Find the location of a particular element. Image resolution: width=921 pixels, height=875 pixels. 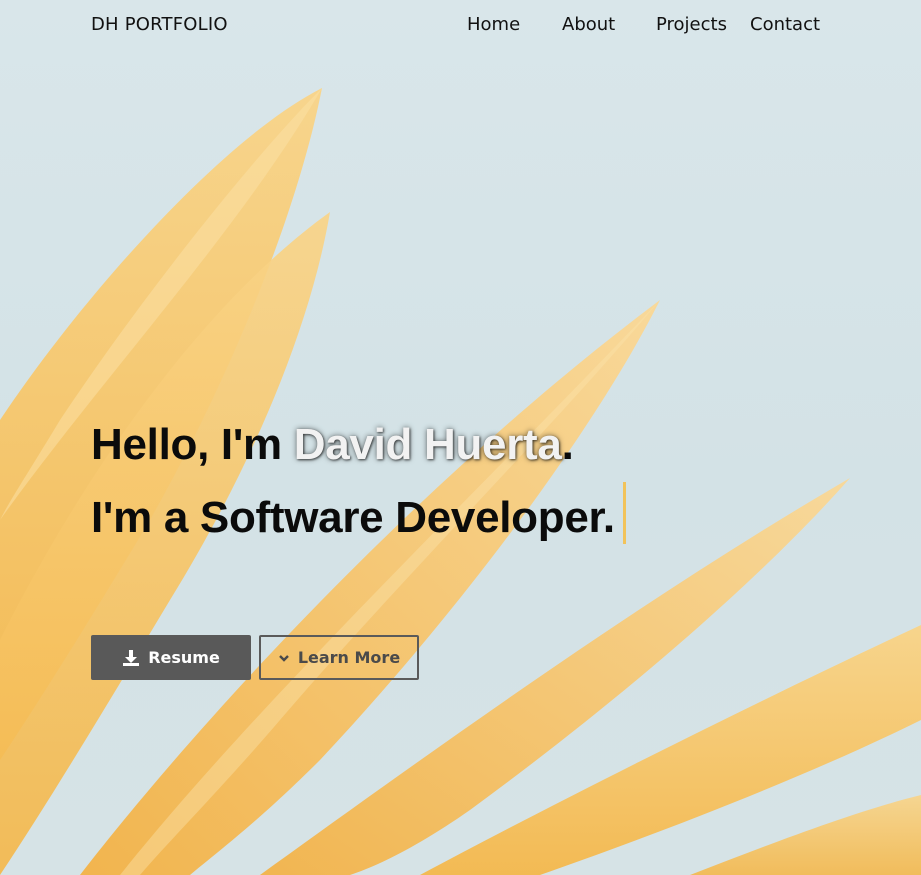

hero-tagline: I'm a Software Developer. is located at coordinates (358, 513).